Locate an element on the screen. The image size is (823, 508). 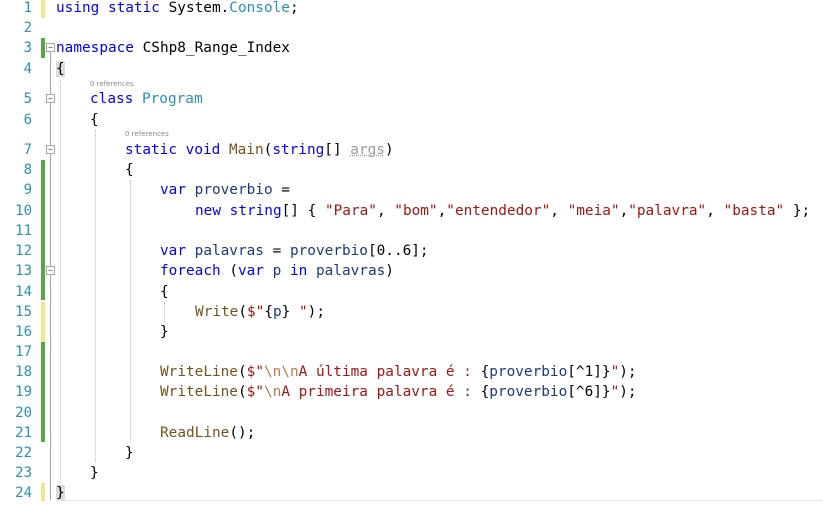
code-line-9: var proverbio = is located at coordinates (225, 190).